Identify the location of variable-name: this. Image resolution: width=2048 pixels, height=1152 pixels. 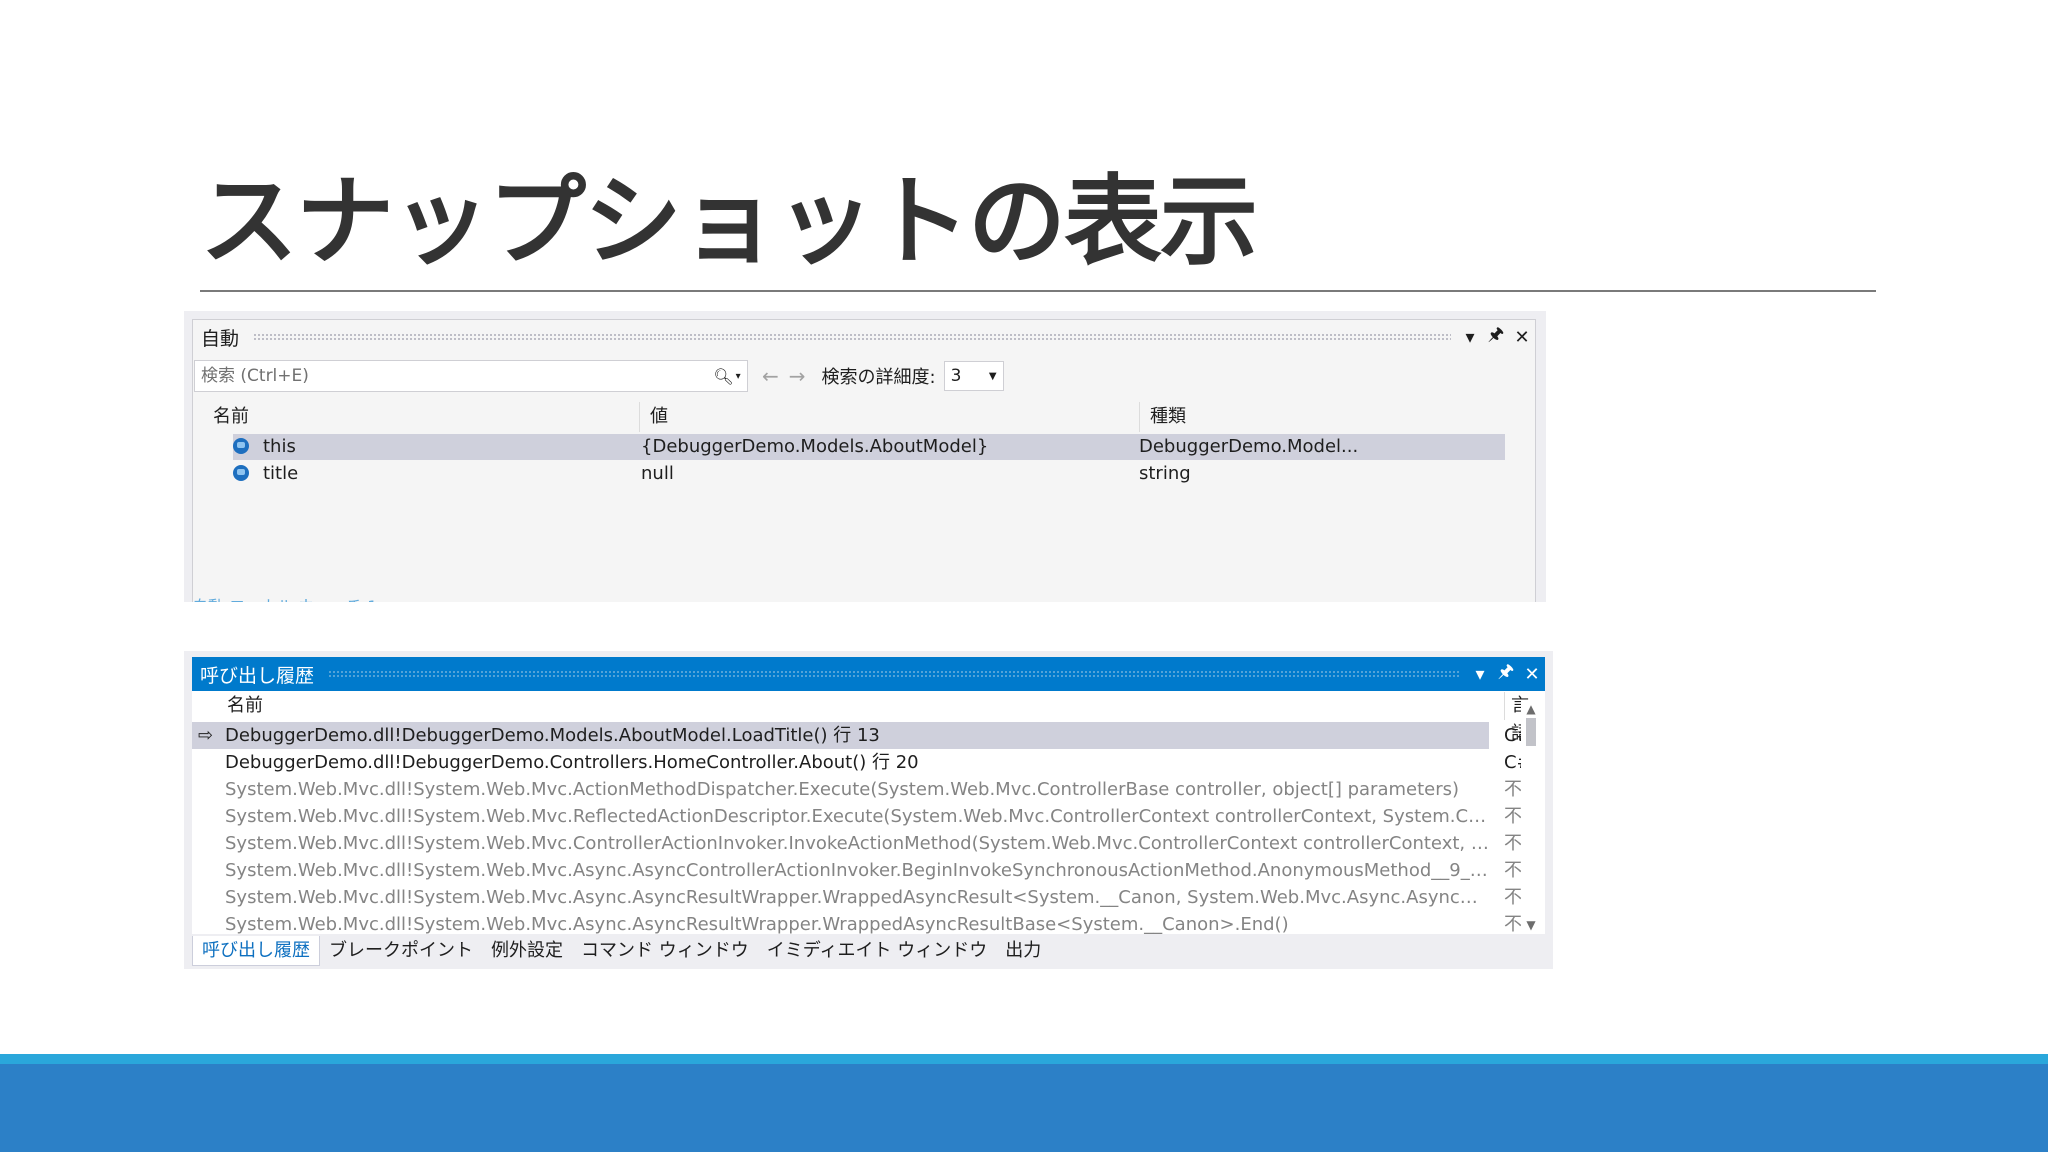
(279, 446).